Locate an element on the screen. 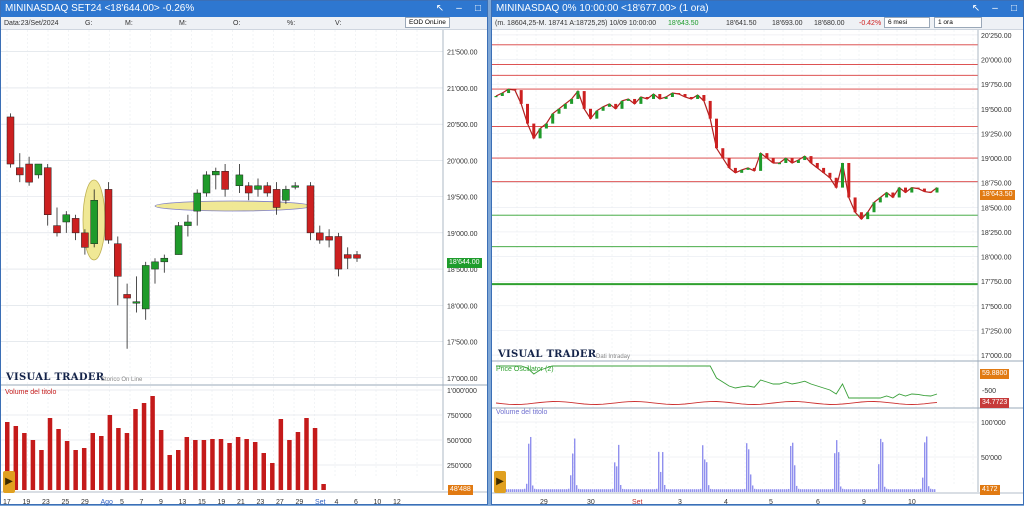  y-axis-label: 19'500.00 is located at coordinates (462, 198).